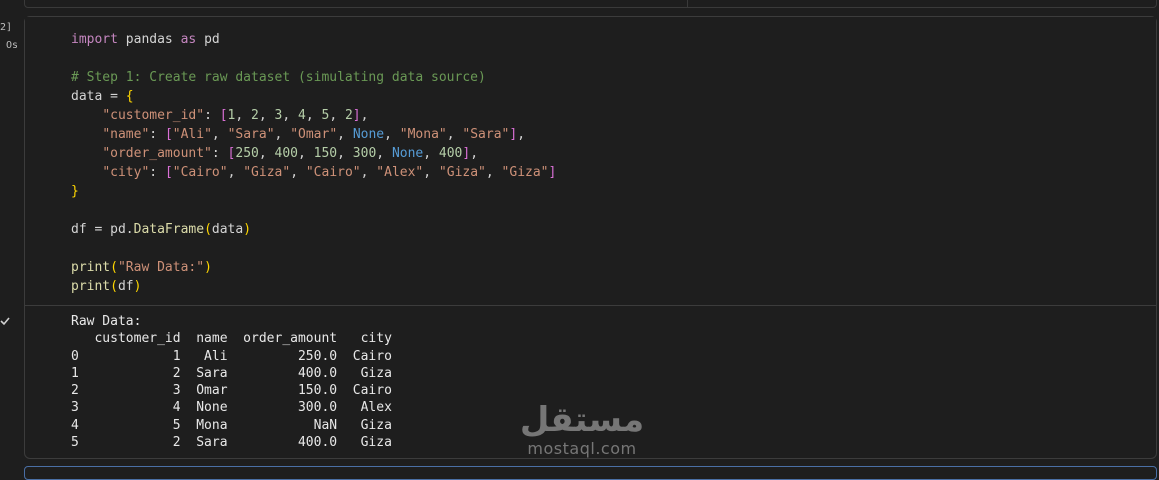 The width and height of the screenshot is (1159, 480). I want to click on previous-cell-divider, so click(687, 3).